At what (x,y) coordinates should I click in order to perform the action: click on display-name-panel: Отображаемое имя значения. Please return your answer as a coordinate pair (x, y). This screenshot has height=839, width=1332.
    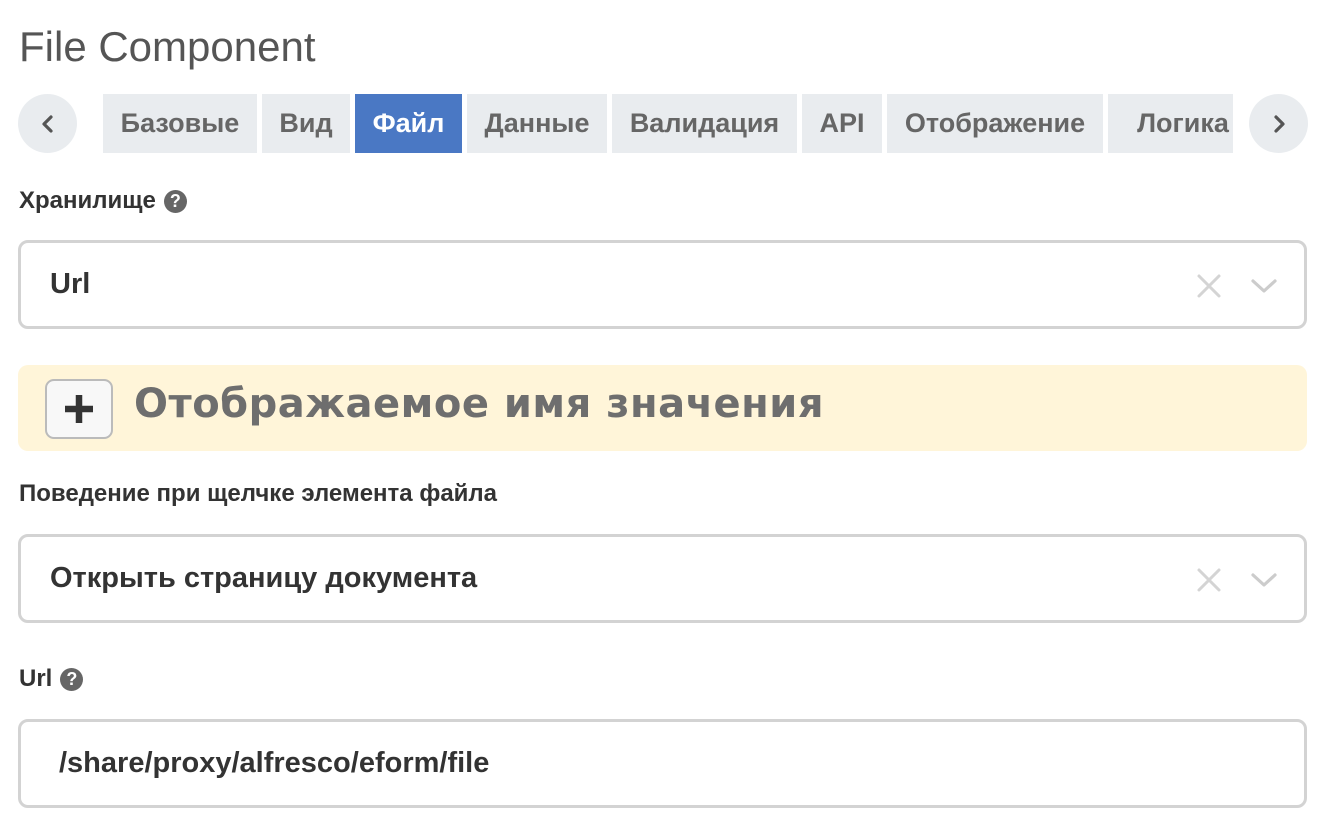
    Looking at the image, I should click on (662, 408).